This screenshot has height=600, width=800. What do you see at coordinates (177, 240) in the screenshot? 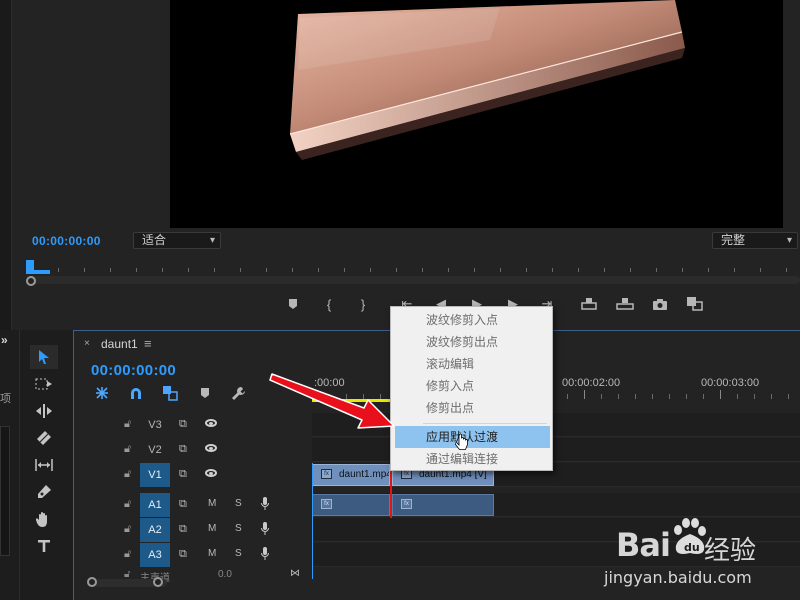
I see `fit-select: 适合 ▾` at bounding box center [177, 240].